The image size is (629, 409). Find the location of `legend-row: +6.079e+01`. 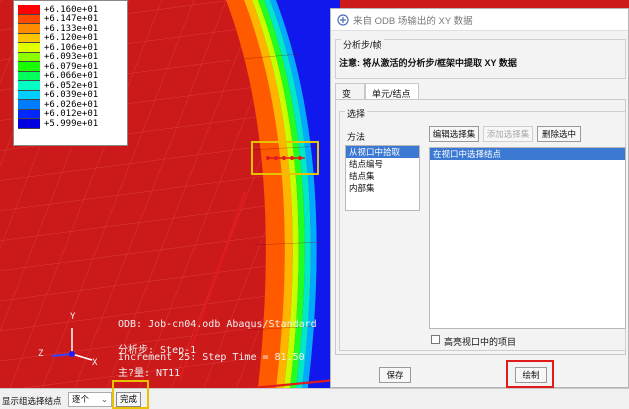

legend-row: +6.079e+01 is located at coordinates (70, 67).